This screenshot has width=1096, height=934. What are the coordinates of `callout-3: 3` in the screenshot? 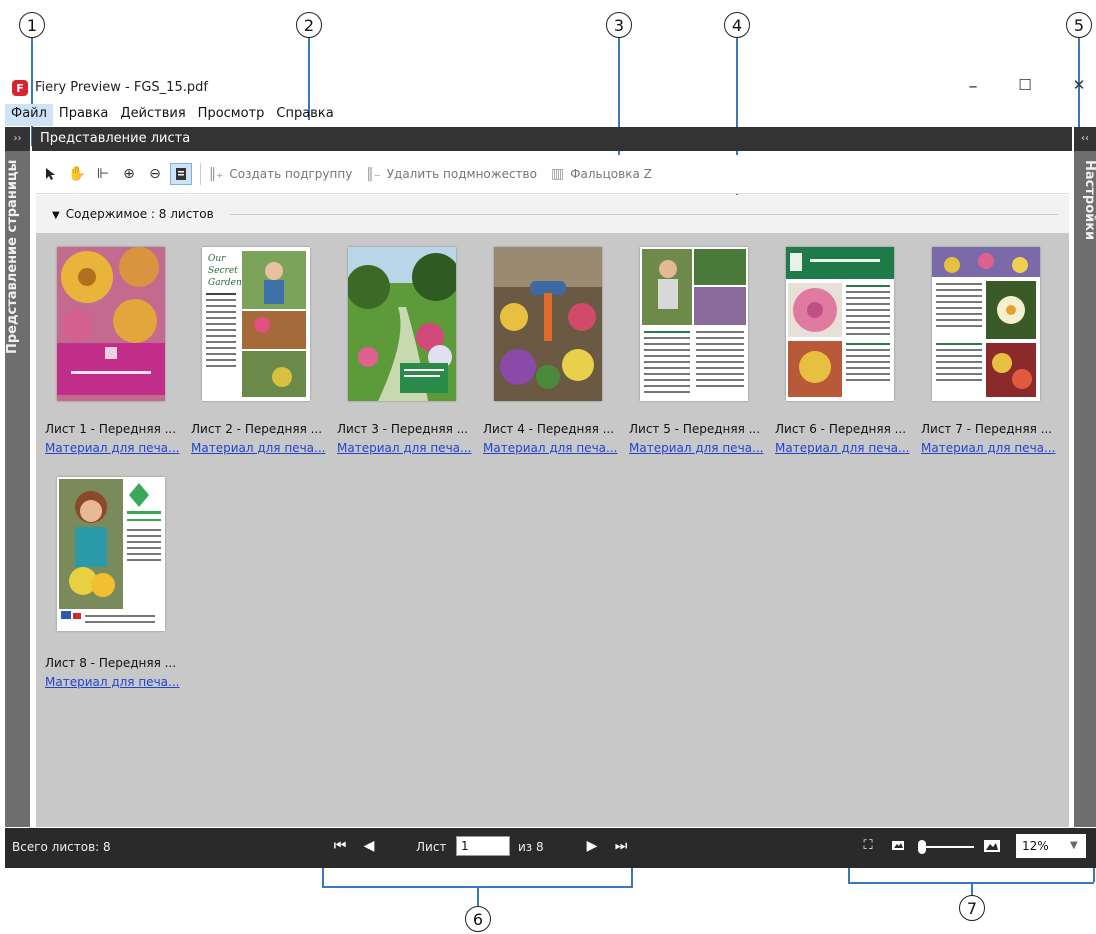 It's located at (619, 25).